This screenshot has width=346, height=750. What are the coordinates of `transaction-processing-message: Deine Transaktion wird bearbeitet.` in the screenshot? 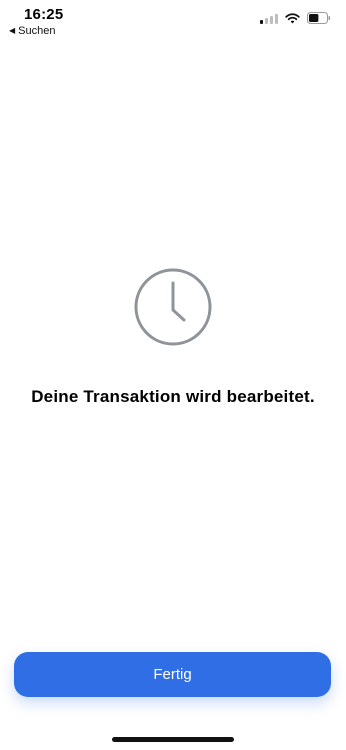 It's located at (173, 396).